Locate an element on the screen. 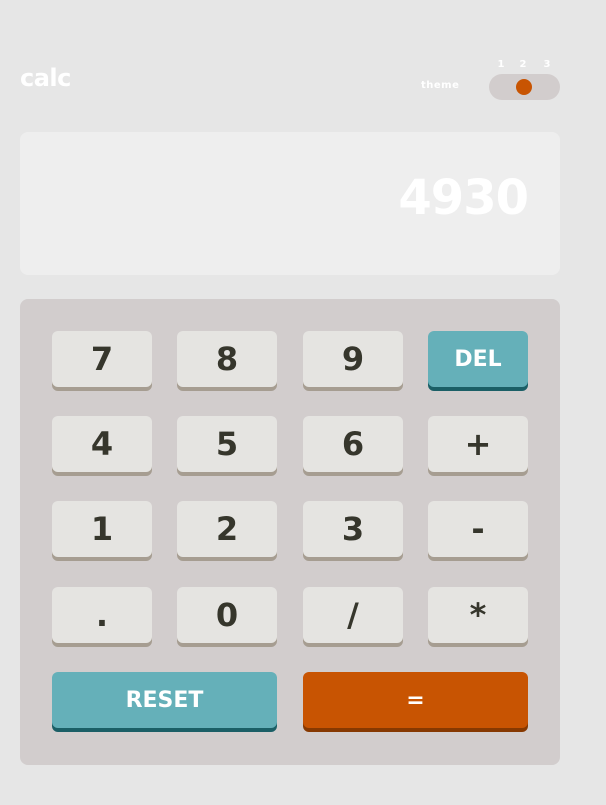  theme-toggle-knob is located at coordinates (524, 87).